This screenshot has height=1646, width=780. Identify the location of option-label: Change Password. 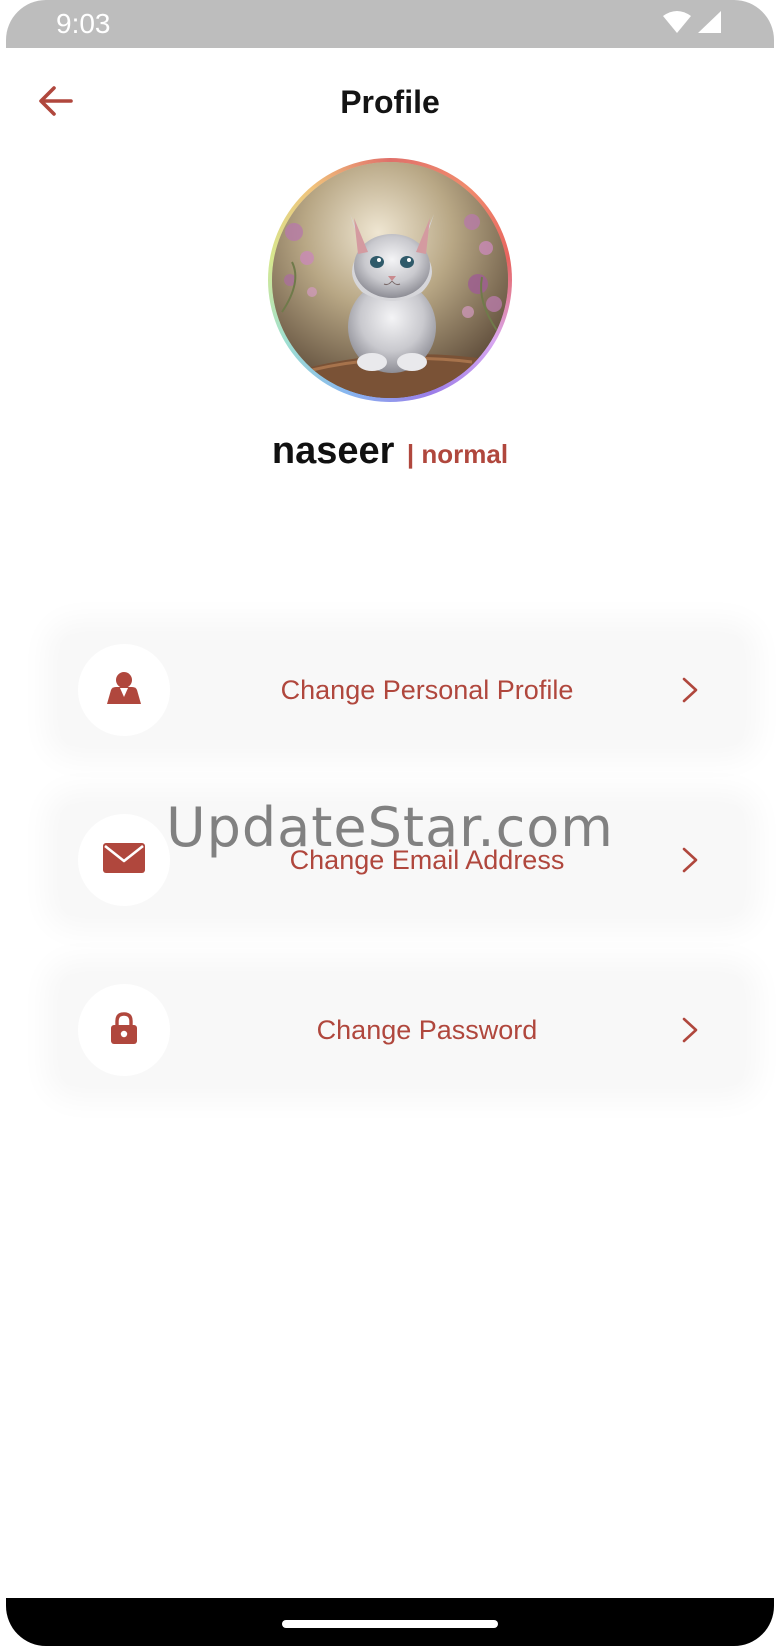
(427, 1029).